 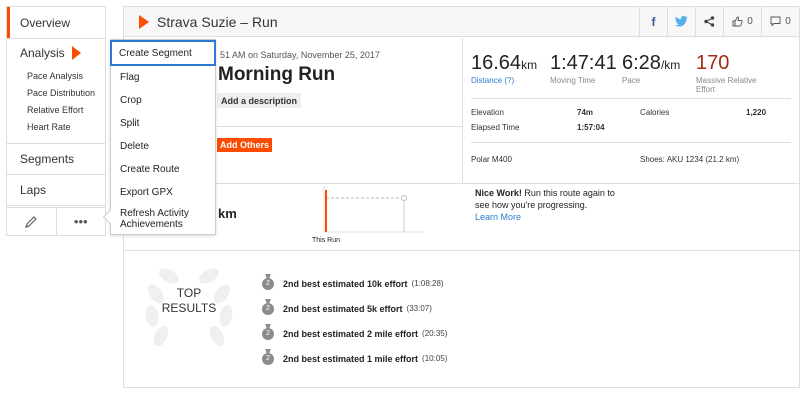 I want to click on facebook-share-button: f, so click(x=653, y=21).